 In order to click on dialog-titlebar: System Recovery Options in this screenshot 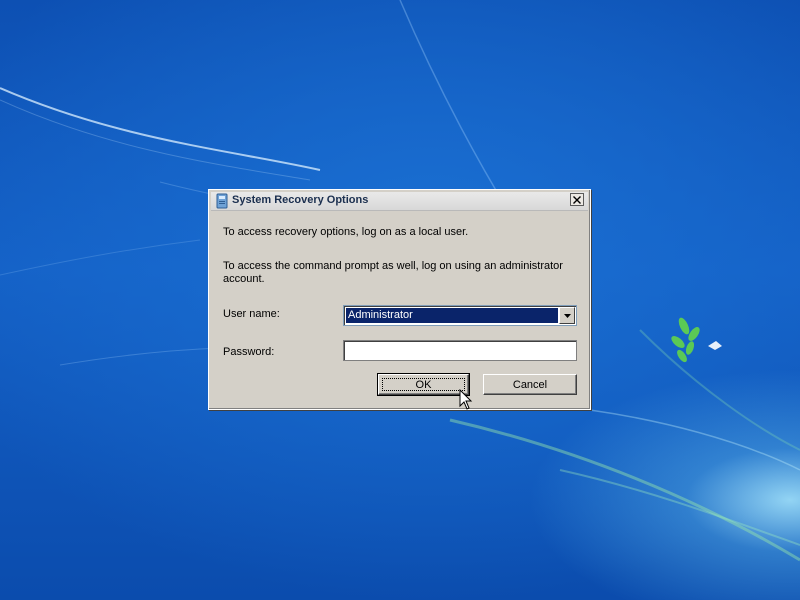, I will do `click(399, 201)`.